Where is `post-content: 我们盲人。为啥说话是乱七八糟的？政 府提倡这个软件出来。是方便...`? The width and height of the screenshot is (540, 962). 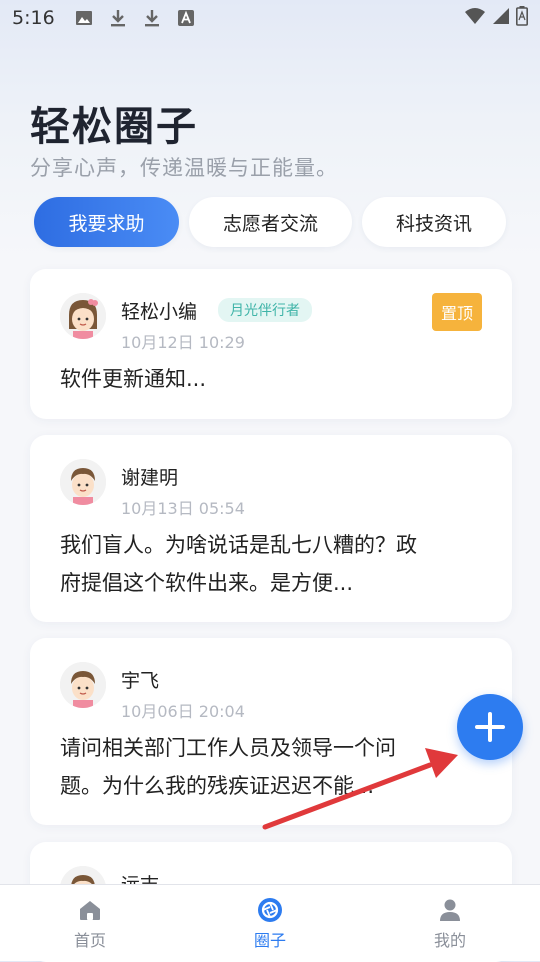 post-content: 我们盲人。为啥说话是乱七八糟的？政 府提倡这个软件出来。是方便... is located at coordinates (271, 564).